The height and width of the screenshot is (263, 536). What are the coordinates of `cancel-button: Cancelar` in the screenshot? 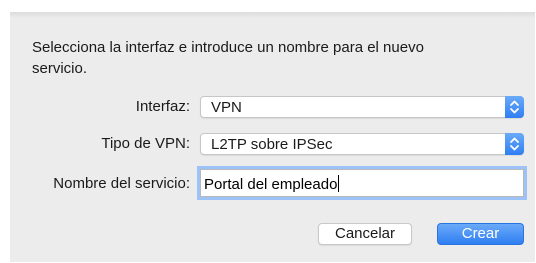 It's located at (365, 234).